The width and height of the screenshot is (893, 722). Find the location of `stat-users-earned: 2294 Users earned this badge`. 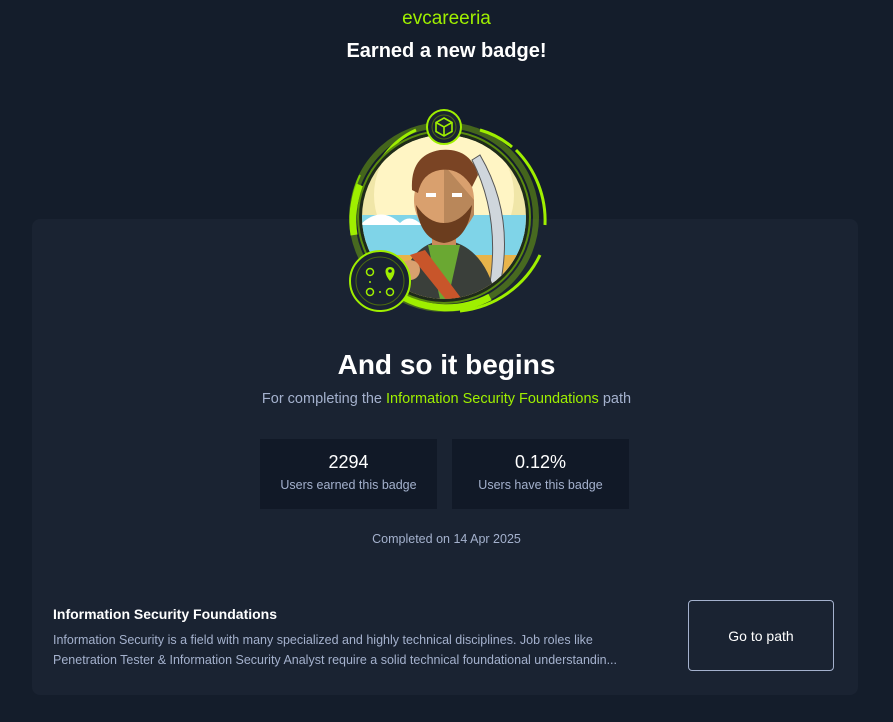

stat-users-earned: 2294 Users earned this badge is located at coordinates (348, 474).